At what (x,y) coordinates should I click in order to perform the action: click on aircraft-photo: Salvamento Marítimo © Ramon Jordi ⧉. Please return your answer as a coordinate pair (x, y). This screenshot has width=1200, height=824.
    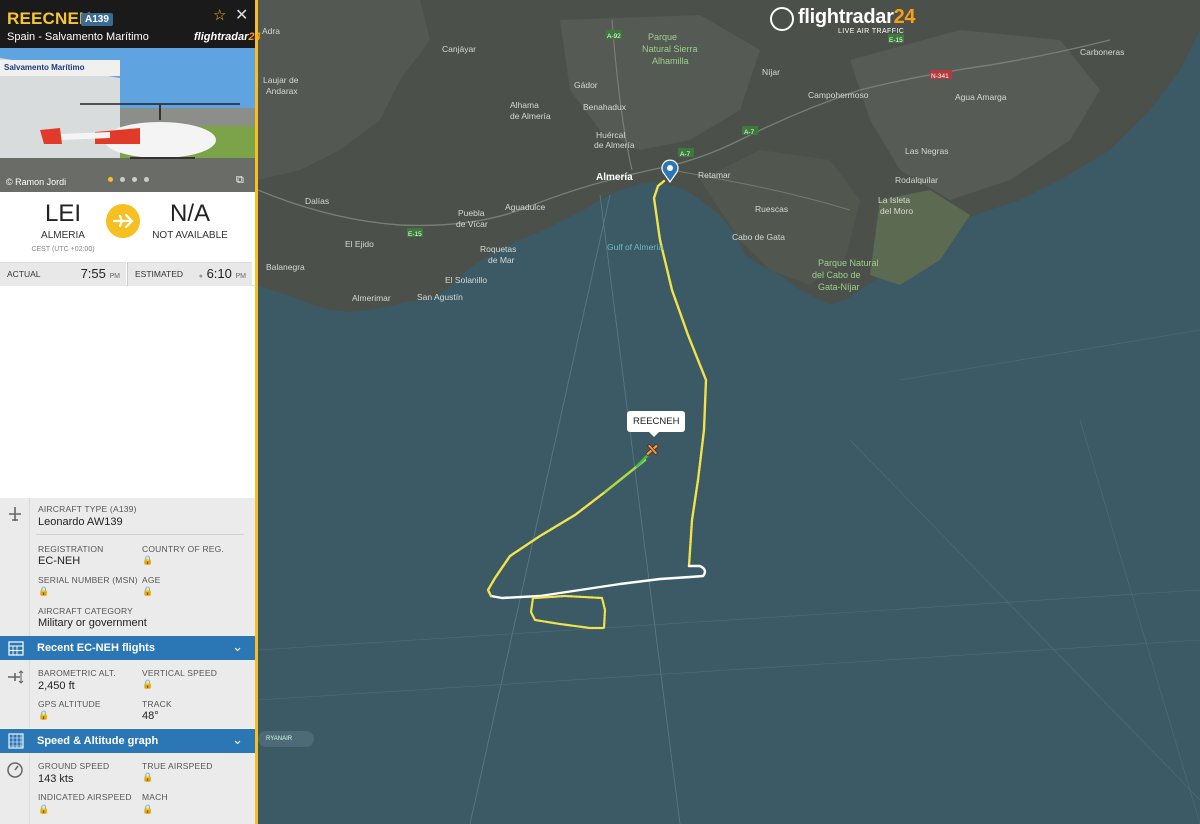
    Looking at the image, I should click on (127, 120).